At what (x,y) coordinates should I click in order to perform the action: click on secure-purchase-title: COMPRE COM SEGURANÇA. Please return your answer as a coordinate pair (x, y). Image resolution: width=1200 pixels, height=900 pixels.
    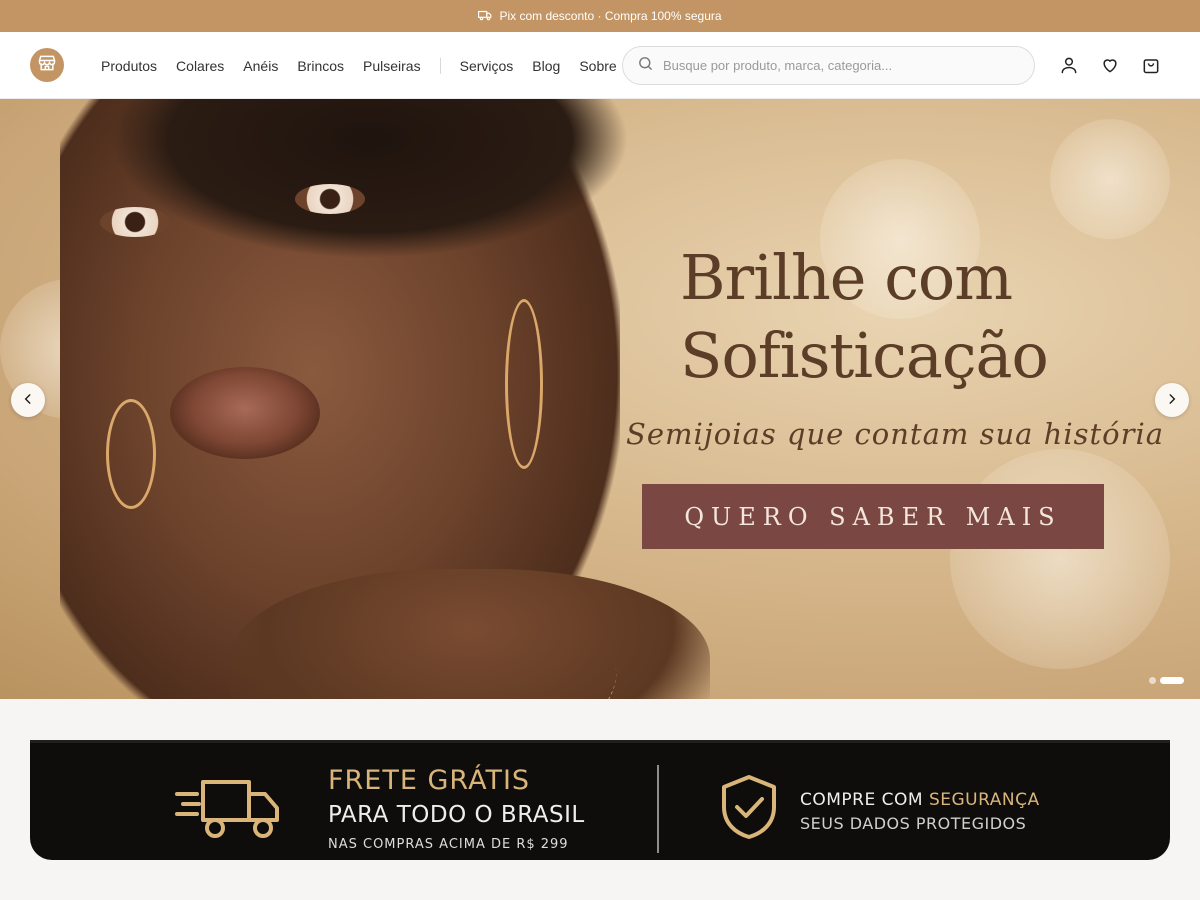
    Looking at the image, I should click on (920, 800).